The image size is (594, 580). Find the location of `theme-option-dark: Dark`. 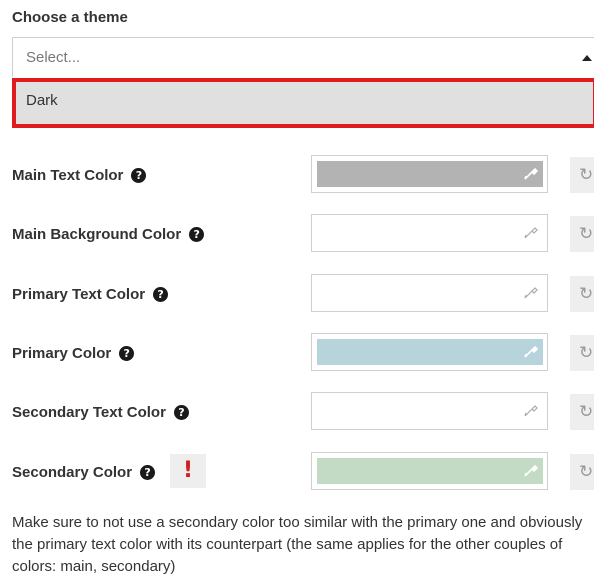

theme-option-dark: Dark is located at coordinates (303, 103).